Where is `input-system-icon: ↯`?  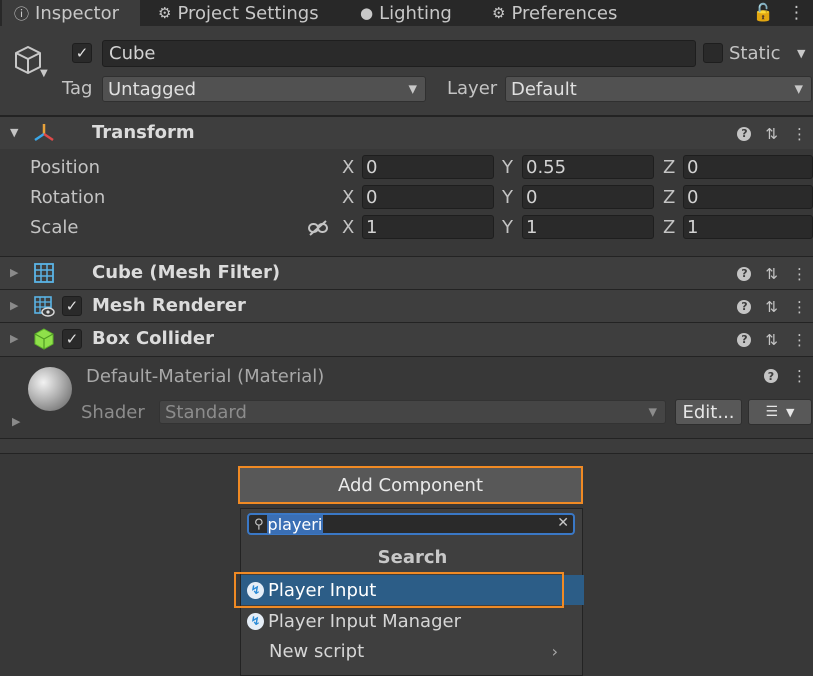
input-system-icon: ↯ is located at coordinates (255, 621).